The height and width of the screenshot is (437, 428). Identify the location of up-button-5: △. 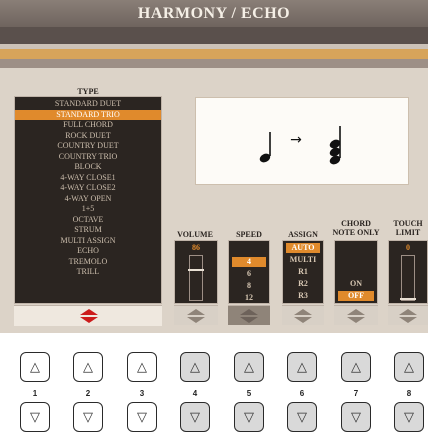
(249, 367).